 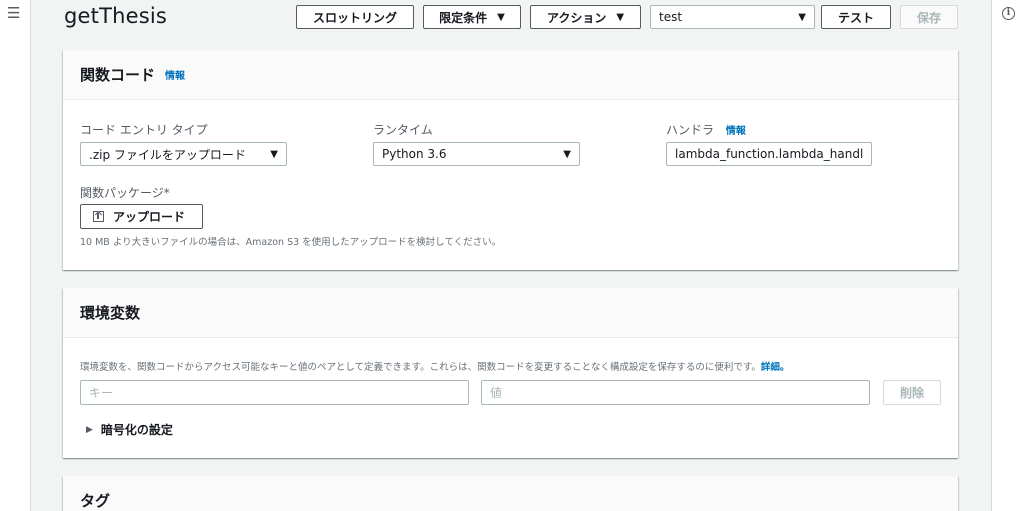 I want to click on package-label: 関数パッケージ*, so click(x=125, y=193).